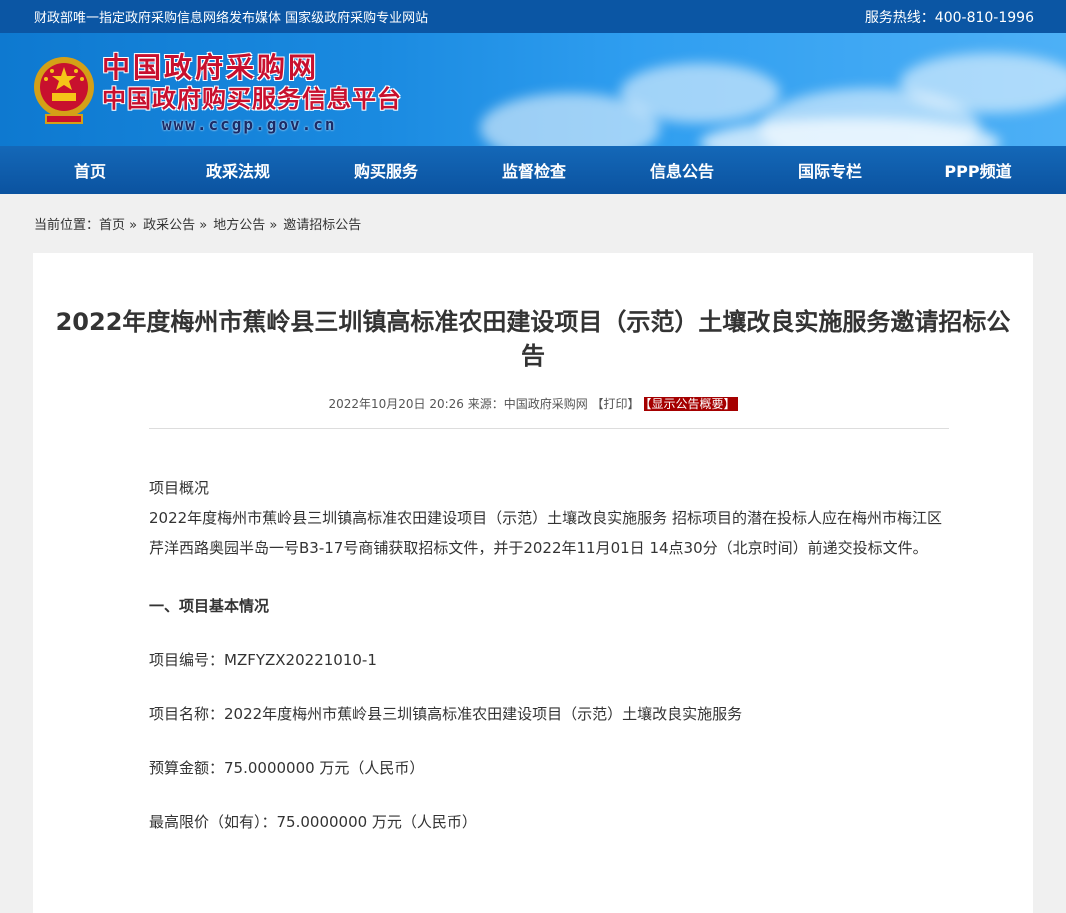 The image size is (1066, 913). What do you see at coordinates (245, 223) in the screenshot?
I see `breadcrumb-local: 地方公告 »` at bounding box center [245, 223].